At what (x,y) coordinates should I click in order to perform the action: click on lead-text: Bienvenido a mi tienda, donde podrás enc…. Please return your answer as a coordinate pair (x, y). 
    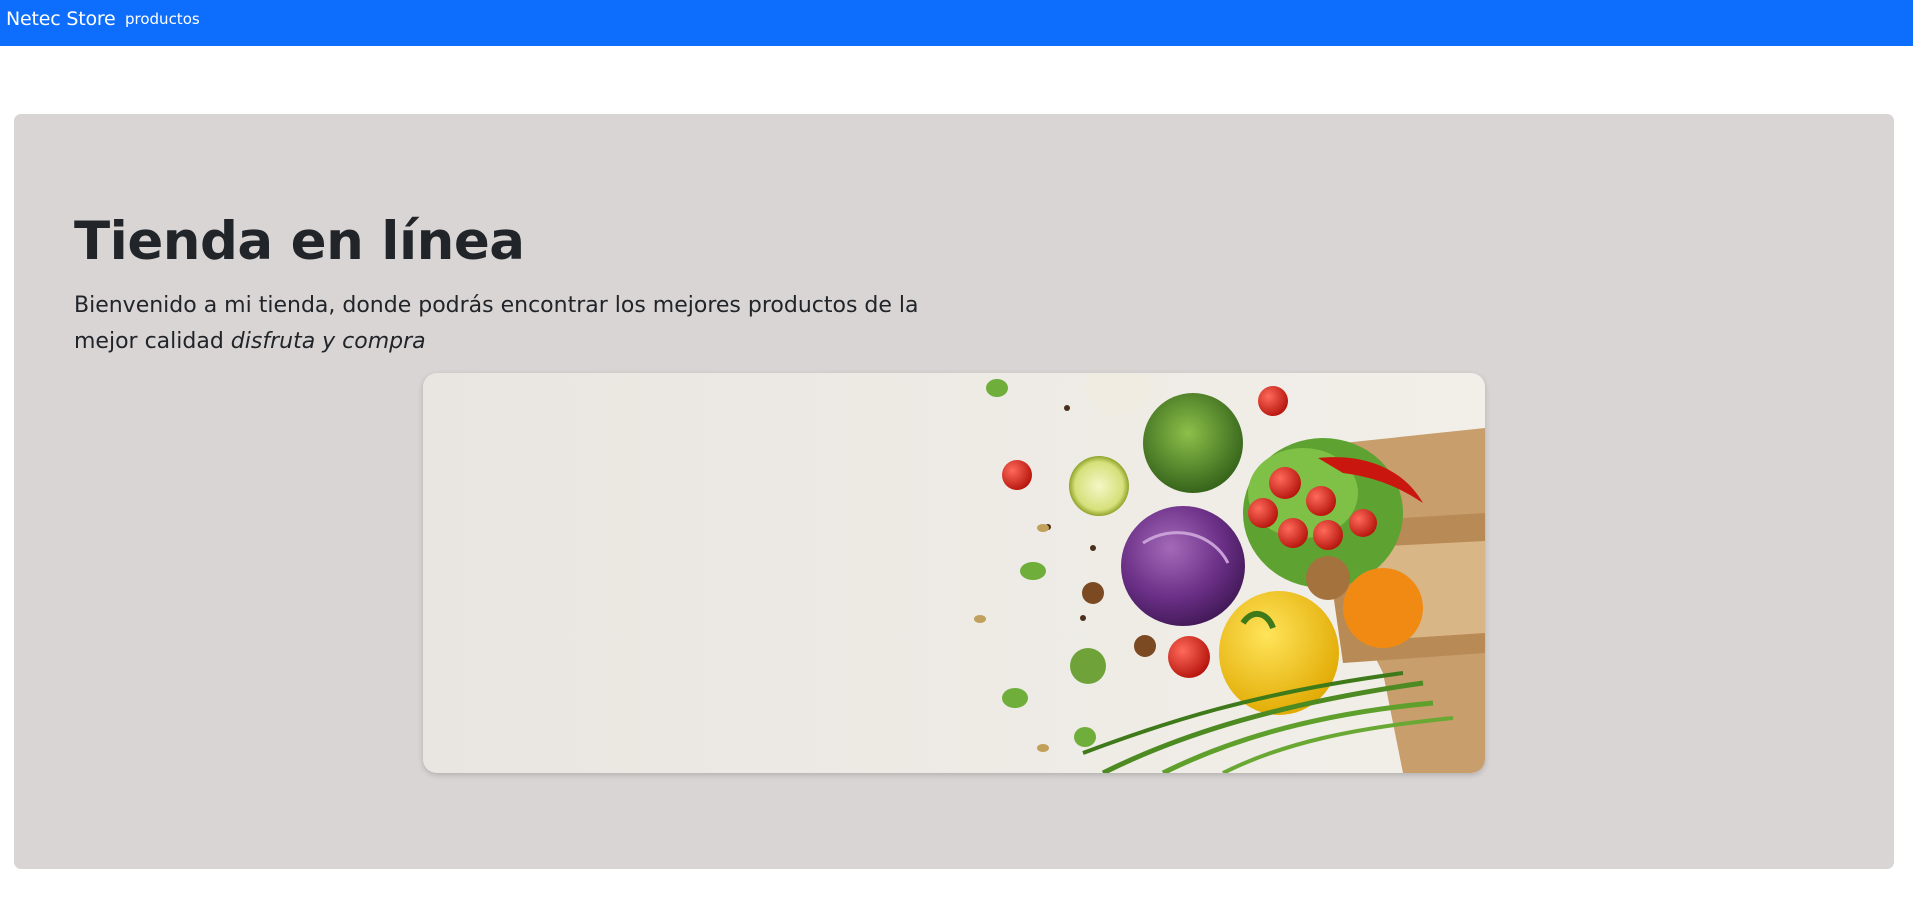
    Looking at the image, I should click on (496, 323).